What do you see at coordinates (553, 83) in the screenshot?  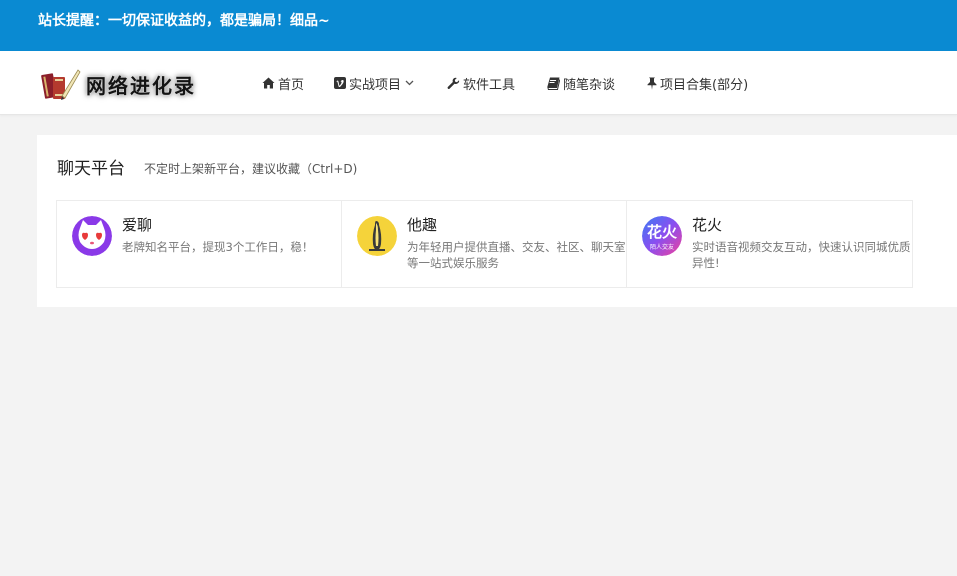 I see `book-icon` at bounding box center [553, 83].